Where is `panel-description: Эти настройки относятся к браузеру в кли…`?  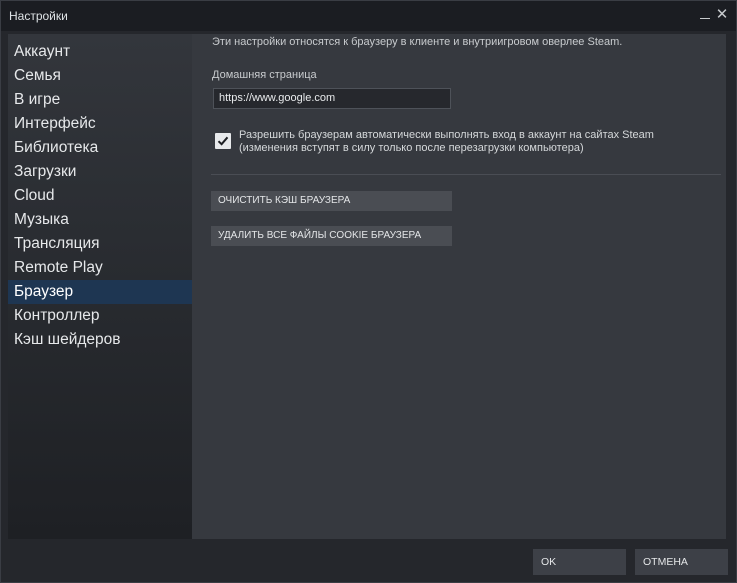
panel-description: Эти настройки относятся к браузеру в кли… is located at coordinates (417, 42).